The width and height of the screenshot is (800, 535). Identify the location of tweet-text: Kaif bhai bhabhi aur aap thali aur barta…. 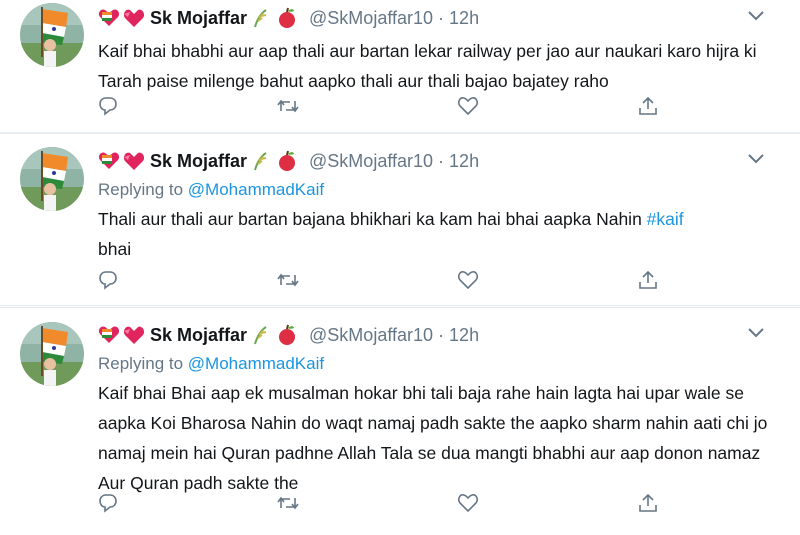
(427, 66).